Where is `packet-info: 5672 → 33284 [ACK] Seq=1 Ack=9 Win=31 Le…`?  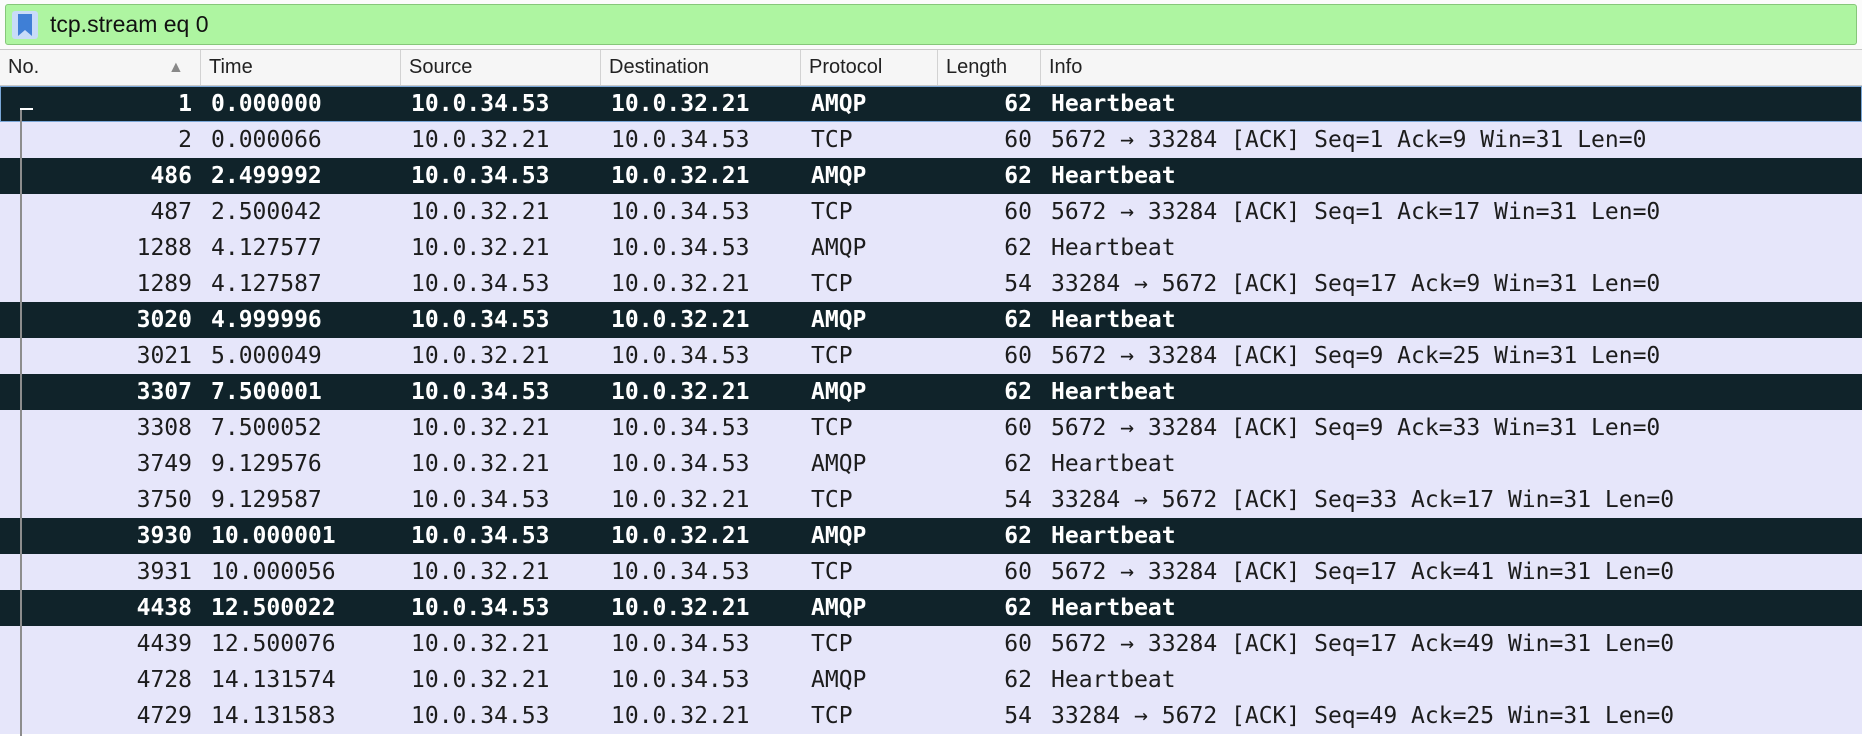 packet-info: 5672 → 33284 [ACK] Seq=1 Ack=9 Win=31 Le… is located at coordinates (1349, 140).